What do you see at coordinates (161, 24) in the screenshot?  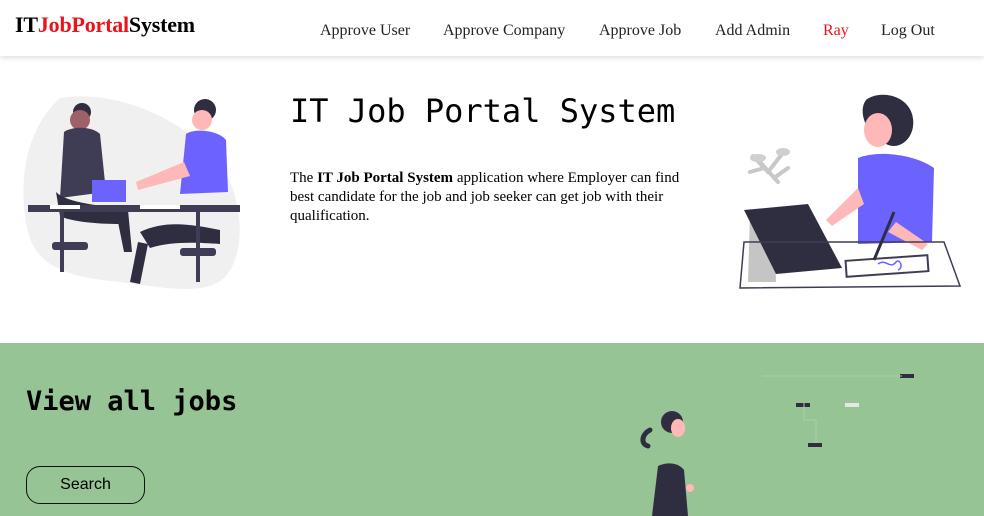 I see `brand-part-system: System` at bounding box center [161, 24].